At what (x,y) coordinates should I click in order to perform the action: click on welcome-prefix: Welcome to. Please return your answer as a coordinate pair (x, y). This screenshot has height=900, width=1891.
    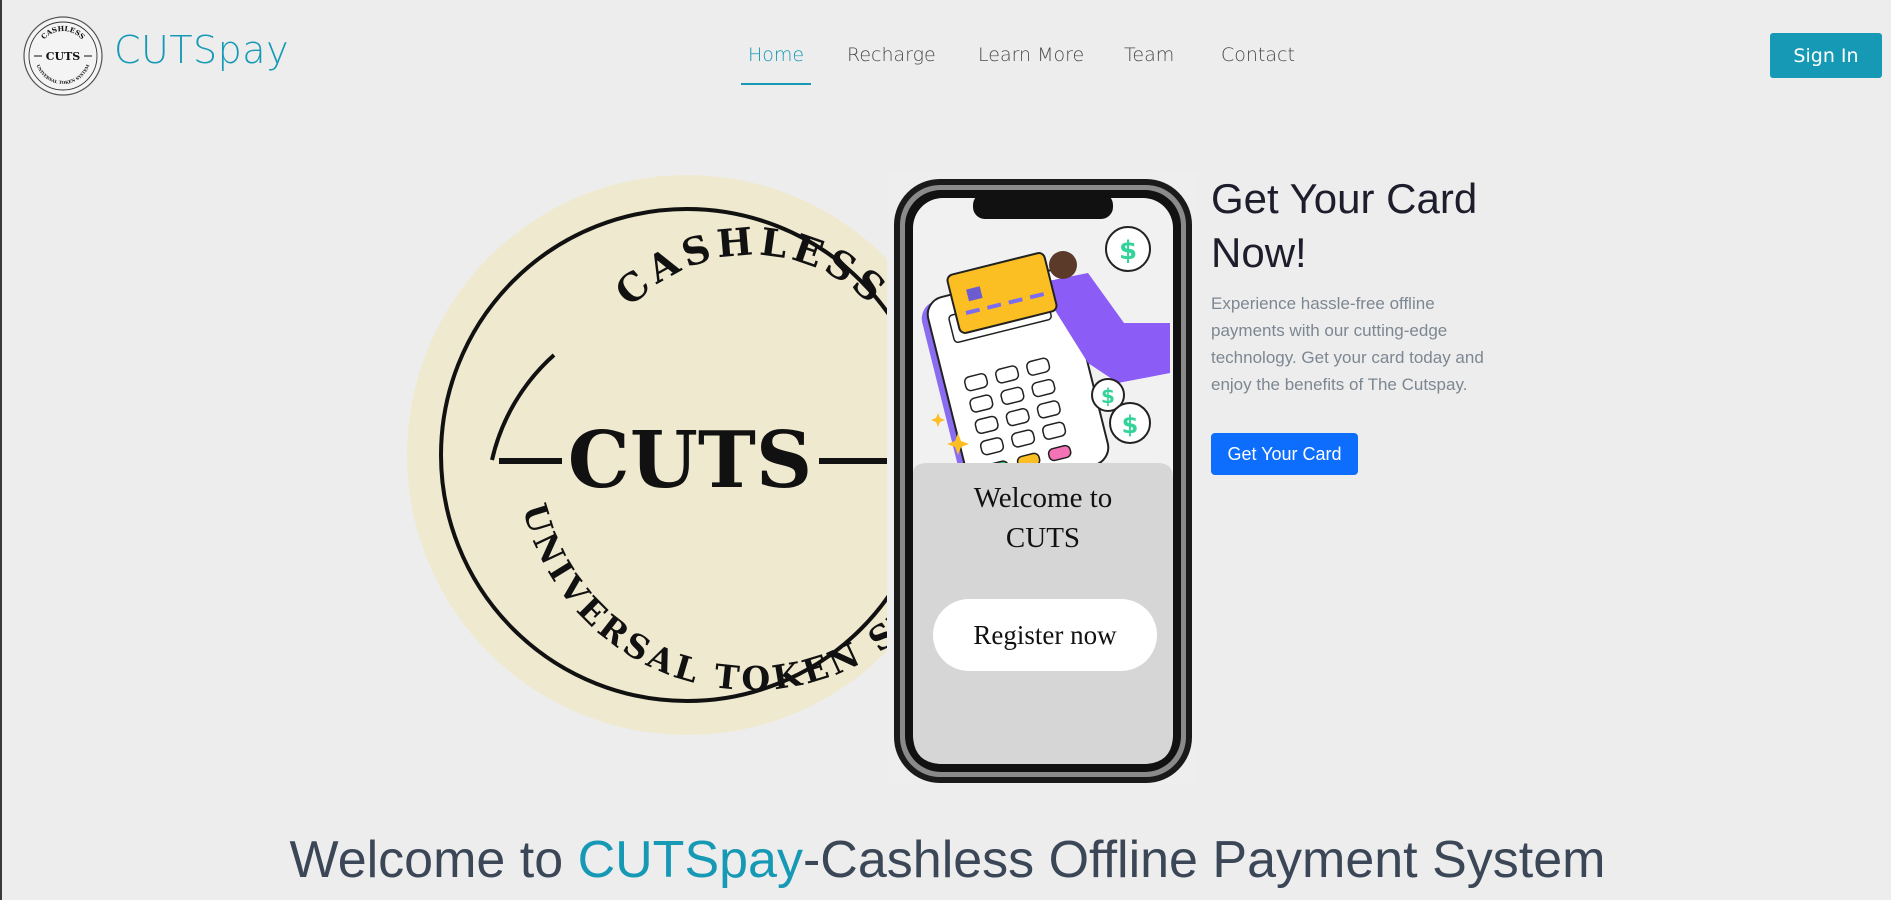
    Looking at the image, I should click on (433, 860).